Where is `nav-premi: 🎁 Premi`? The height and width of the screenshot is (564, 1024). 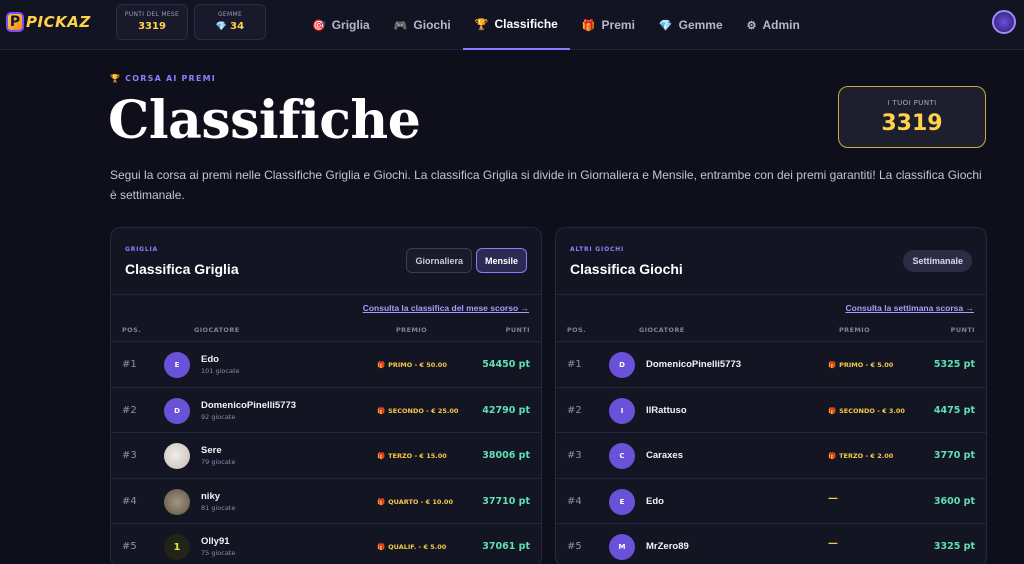 nav-premi: 🎁 Premi is located at coordinates (608, 25).